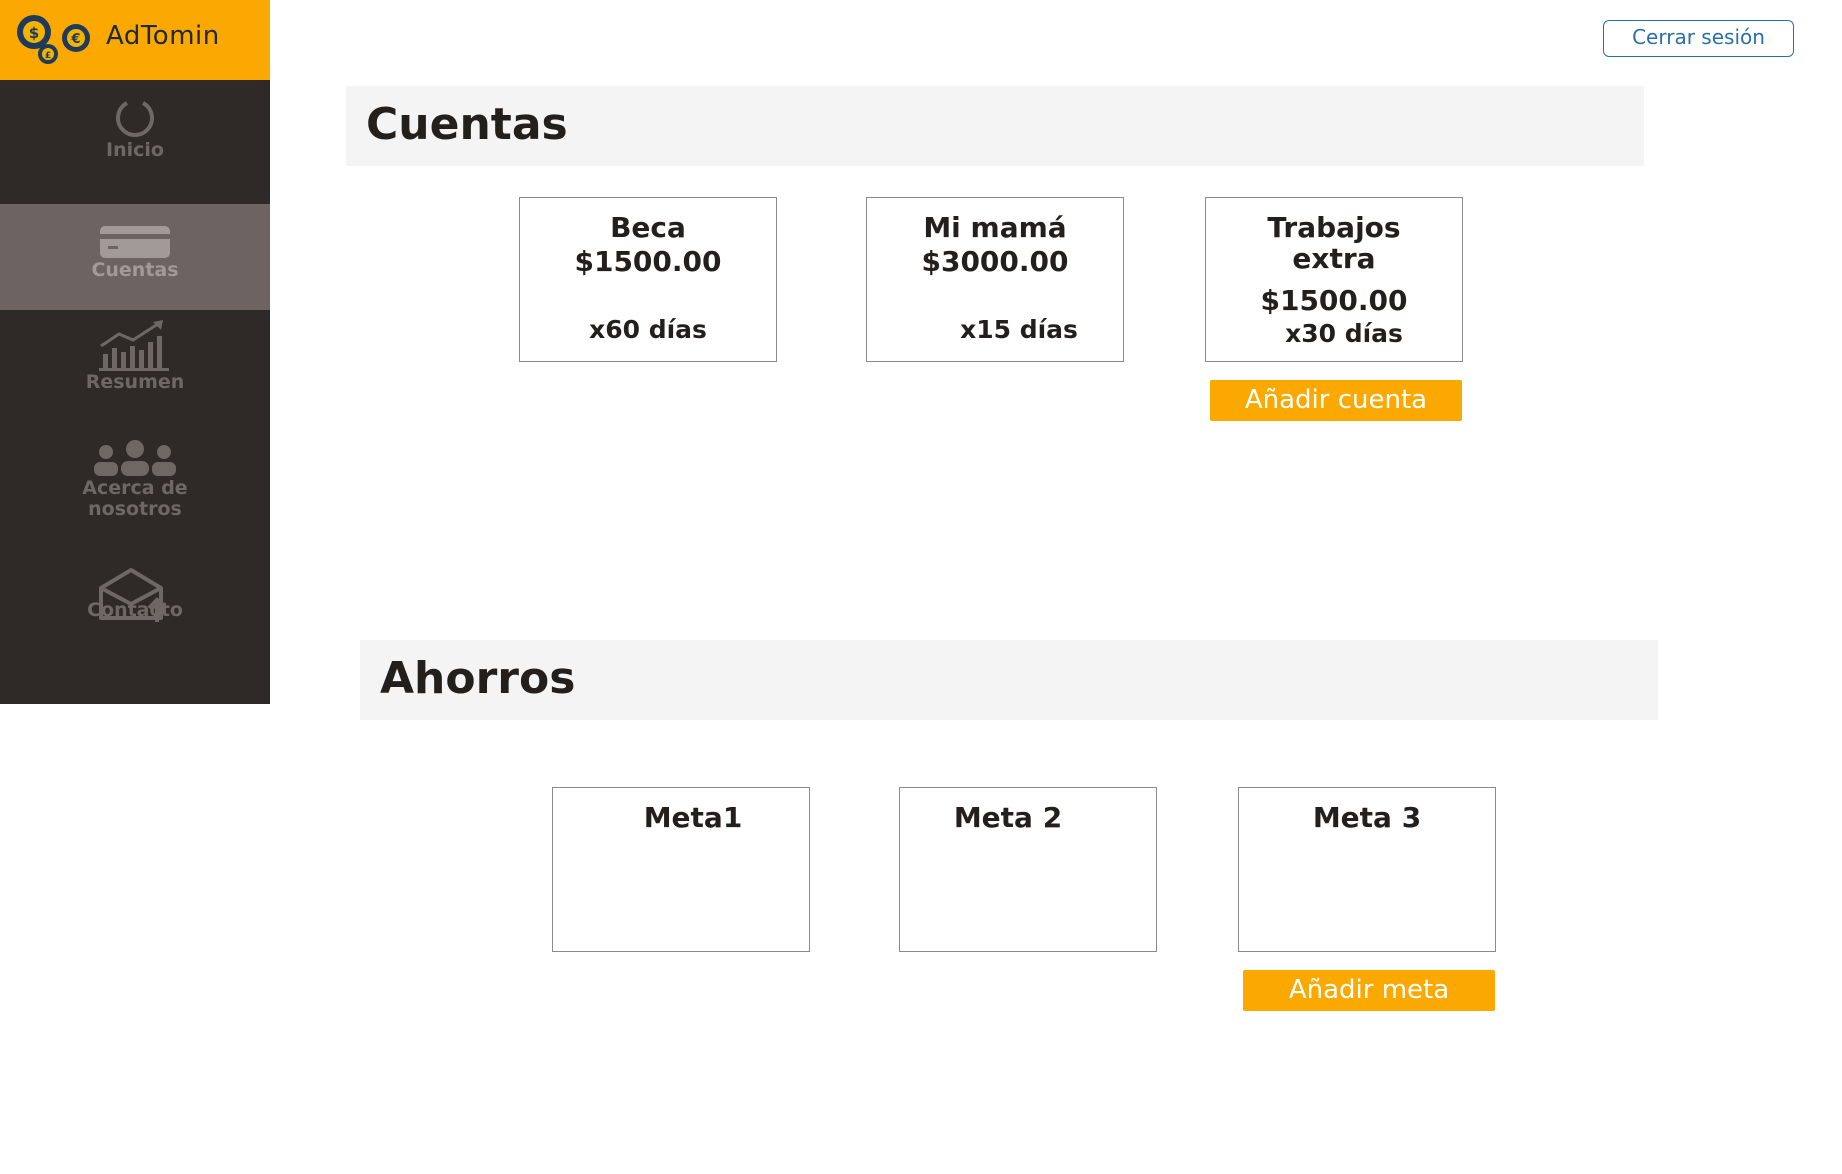 The height and width of the screenshot is (1174, 1842). What do you see at coordinates (1367, 869) in the screenshot?
I see `goal-card: Meta 3` at bounding box center [1367, 869].